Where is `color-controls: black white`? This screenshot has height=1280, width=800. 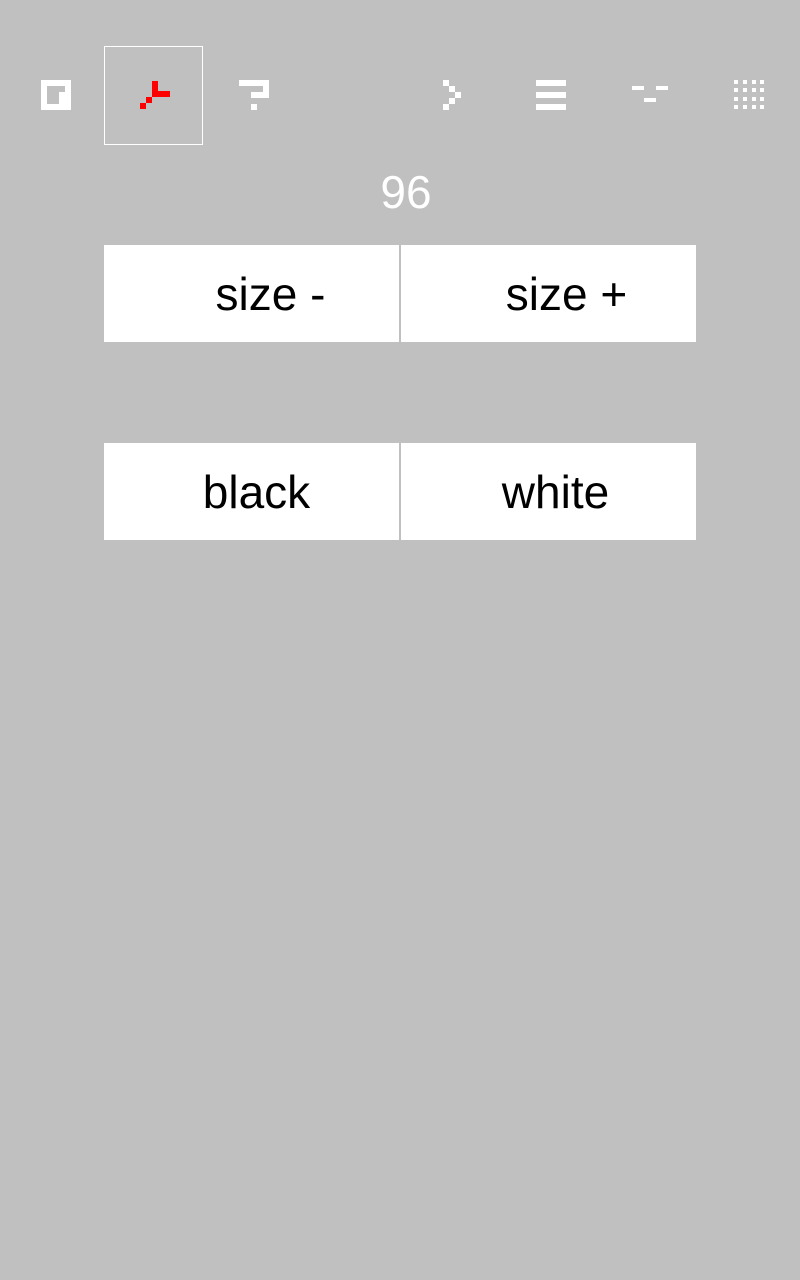
color-controls: black white is located at coordinates (400, 491).